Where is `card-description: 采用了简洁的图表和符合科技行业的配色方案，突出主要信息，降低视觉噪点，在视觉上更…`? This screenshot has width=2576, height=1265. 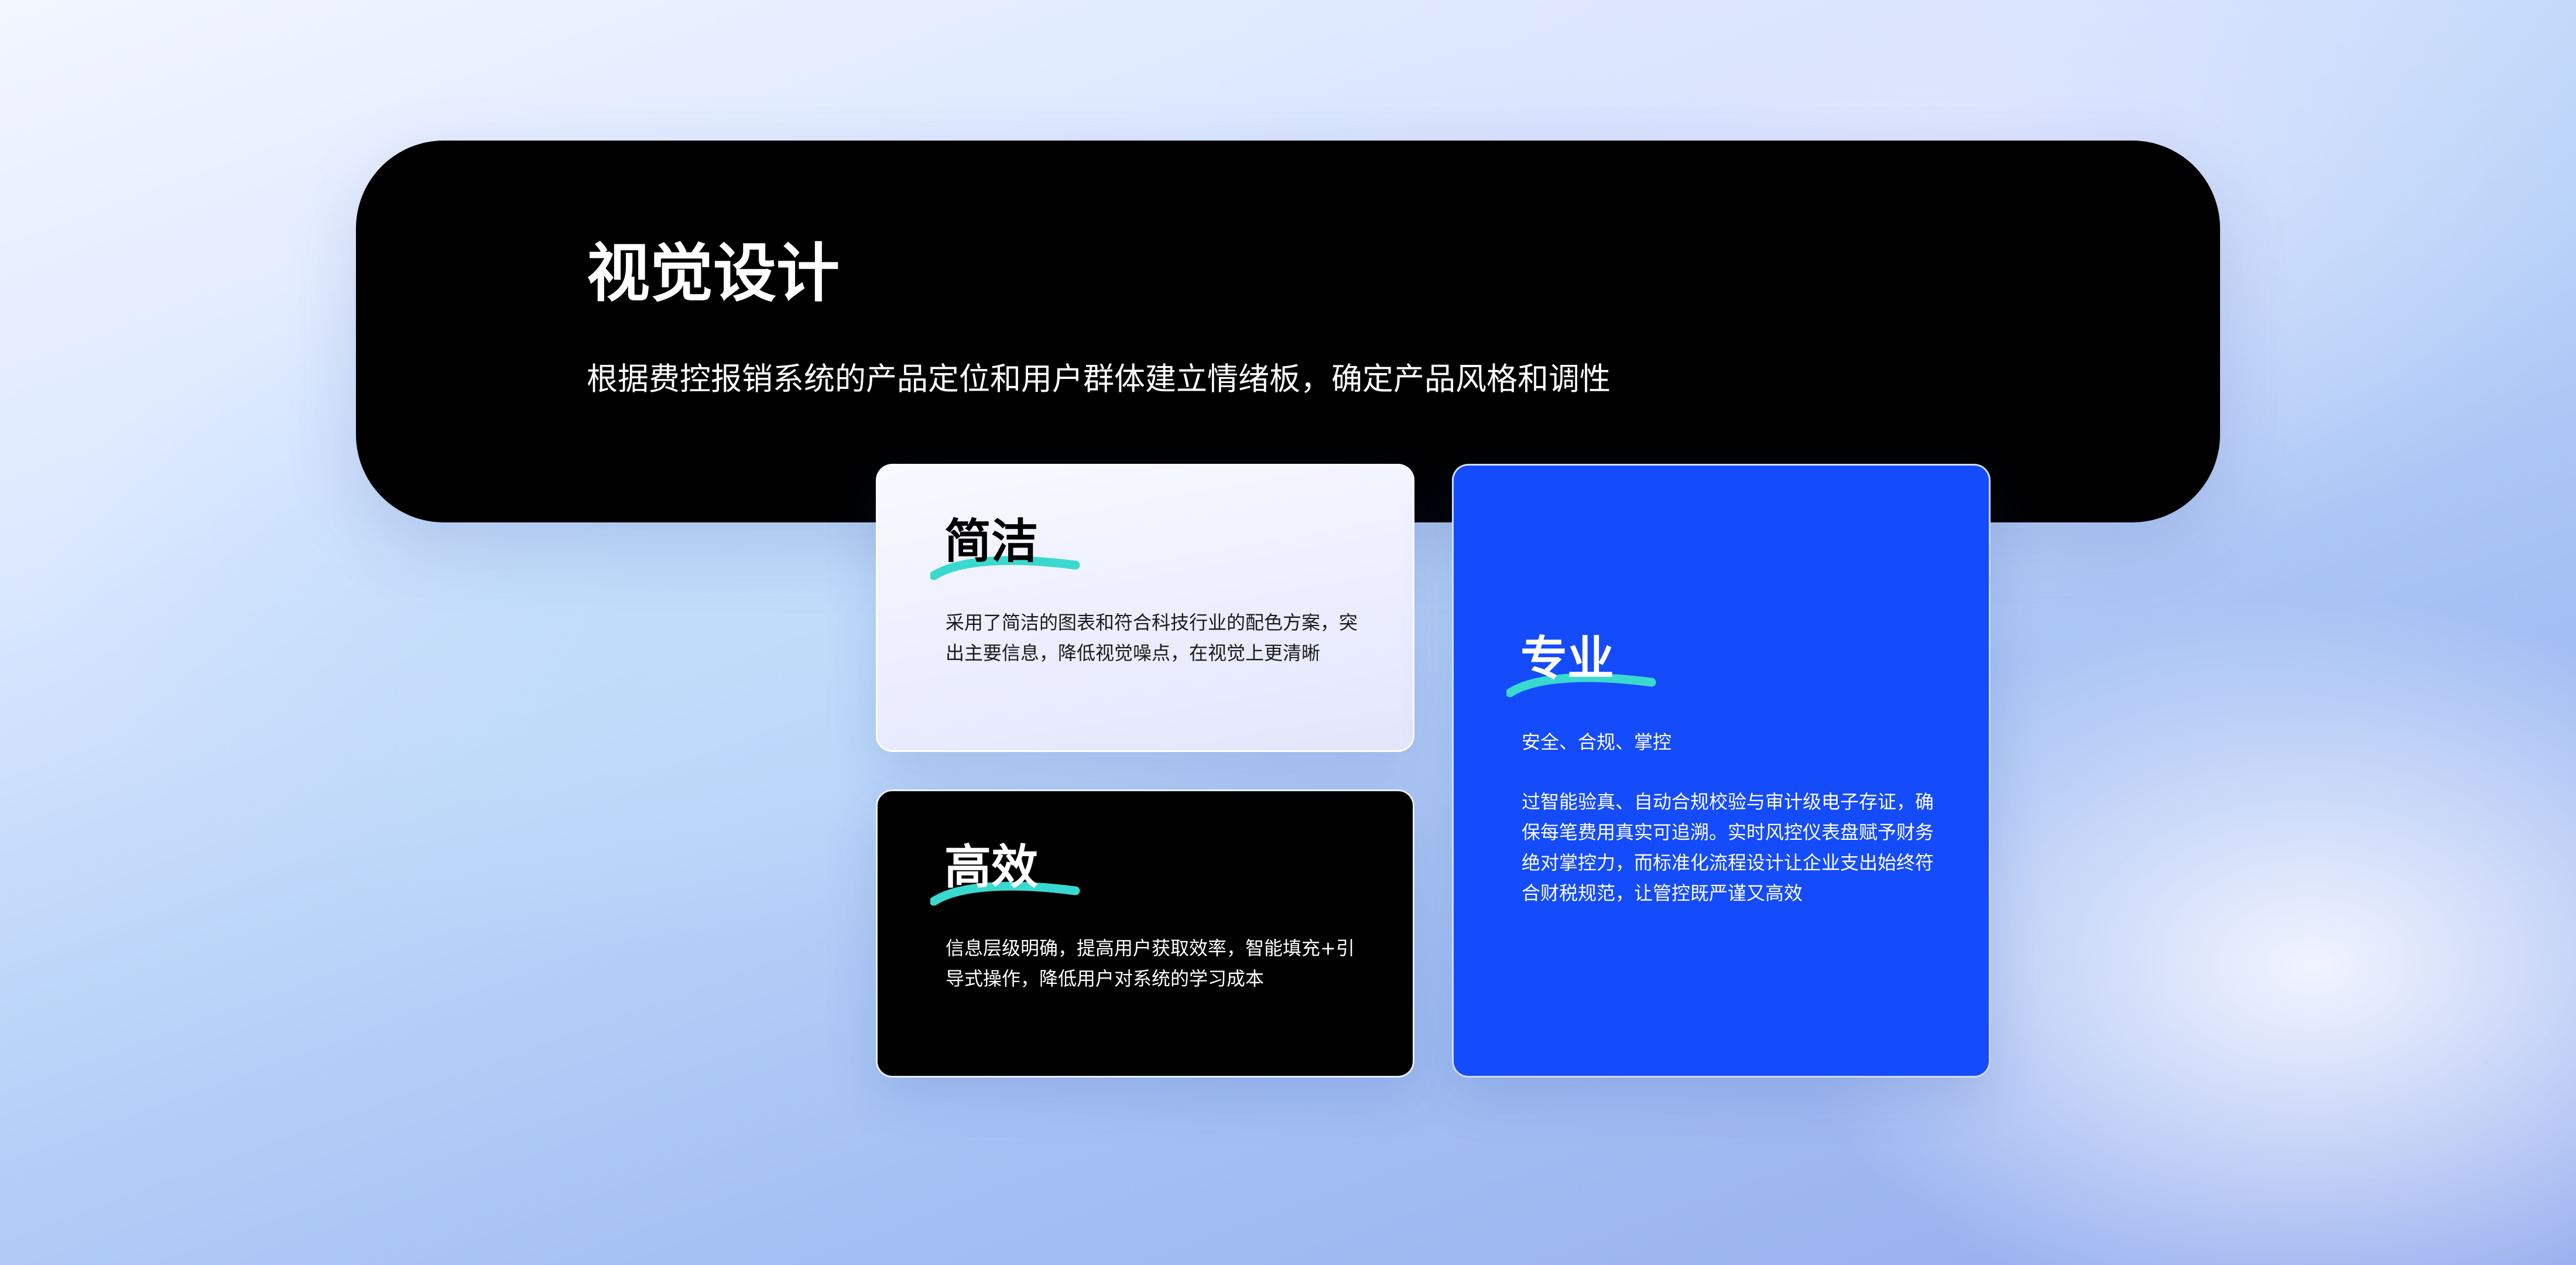
card-description: 采用了简洁的图表和符合科技行业的配色方案，突出主要信息，降低视觉噪点，在视觉上更… is located at coordinates (1152, 637).